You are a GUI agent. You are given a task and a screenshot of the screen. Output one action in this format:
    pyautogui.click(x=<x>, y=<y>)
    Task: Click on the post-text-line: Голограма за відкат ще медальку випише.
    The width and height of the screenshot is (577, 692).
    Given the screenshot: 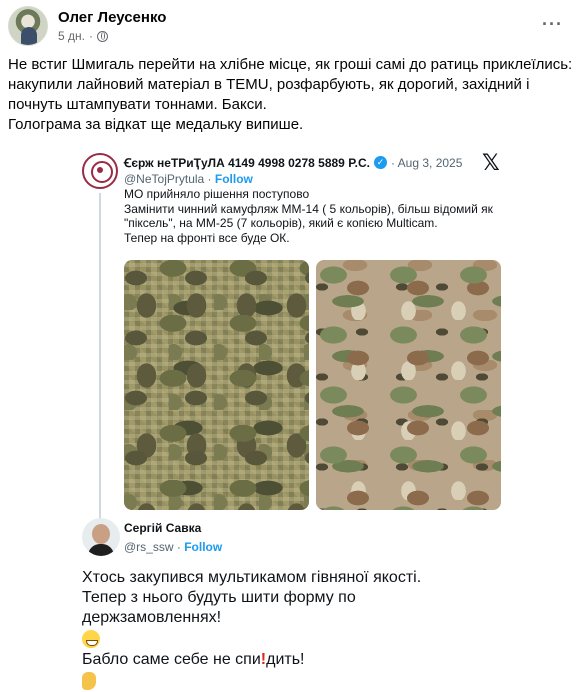 What is the action you would take?
    pyautogui.click(x=156, y=124)
    